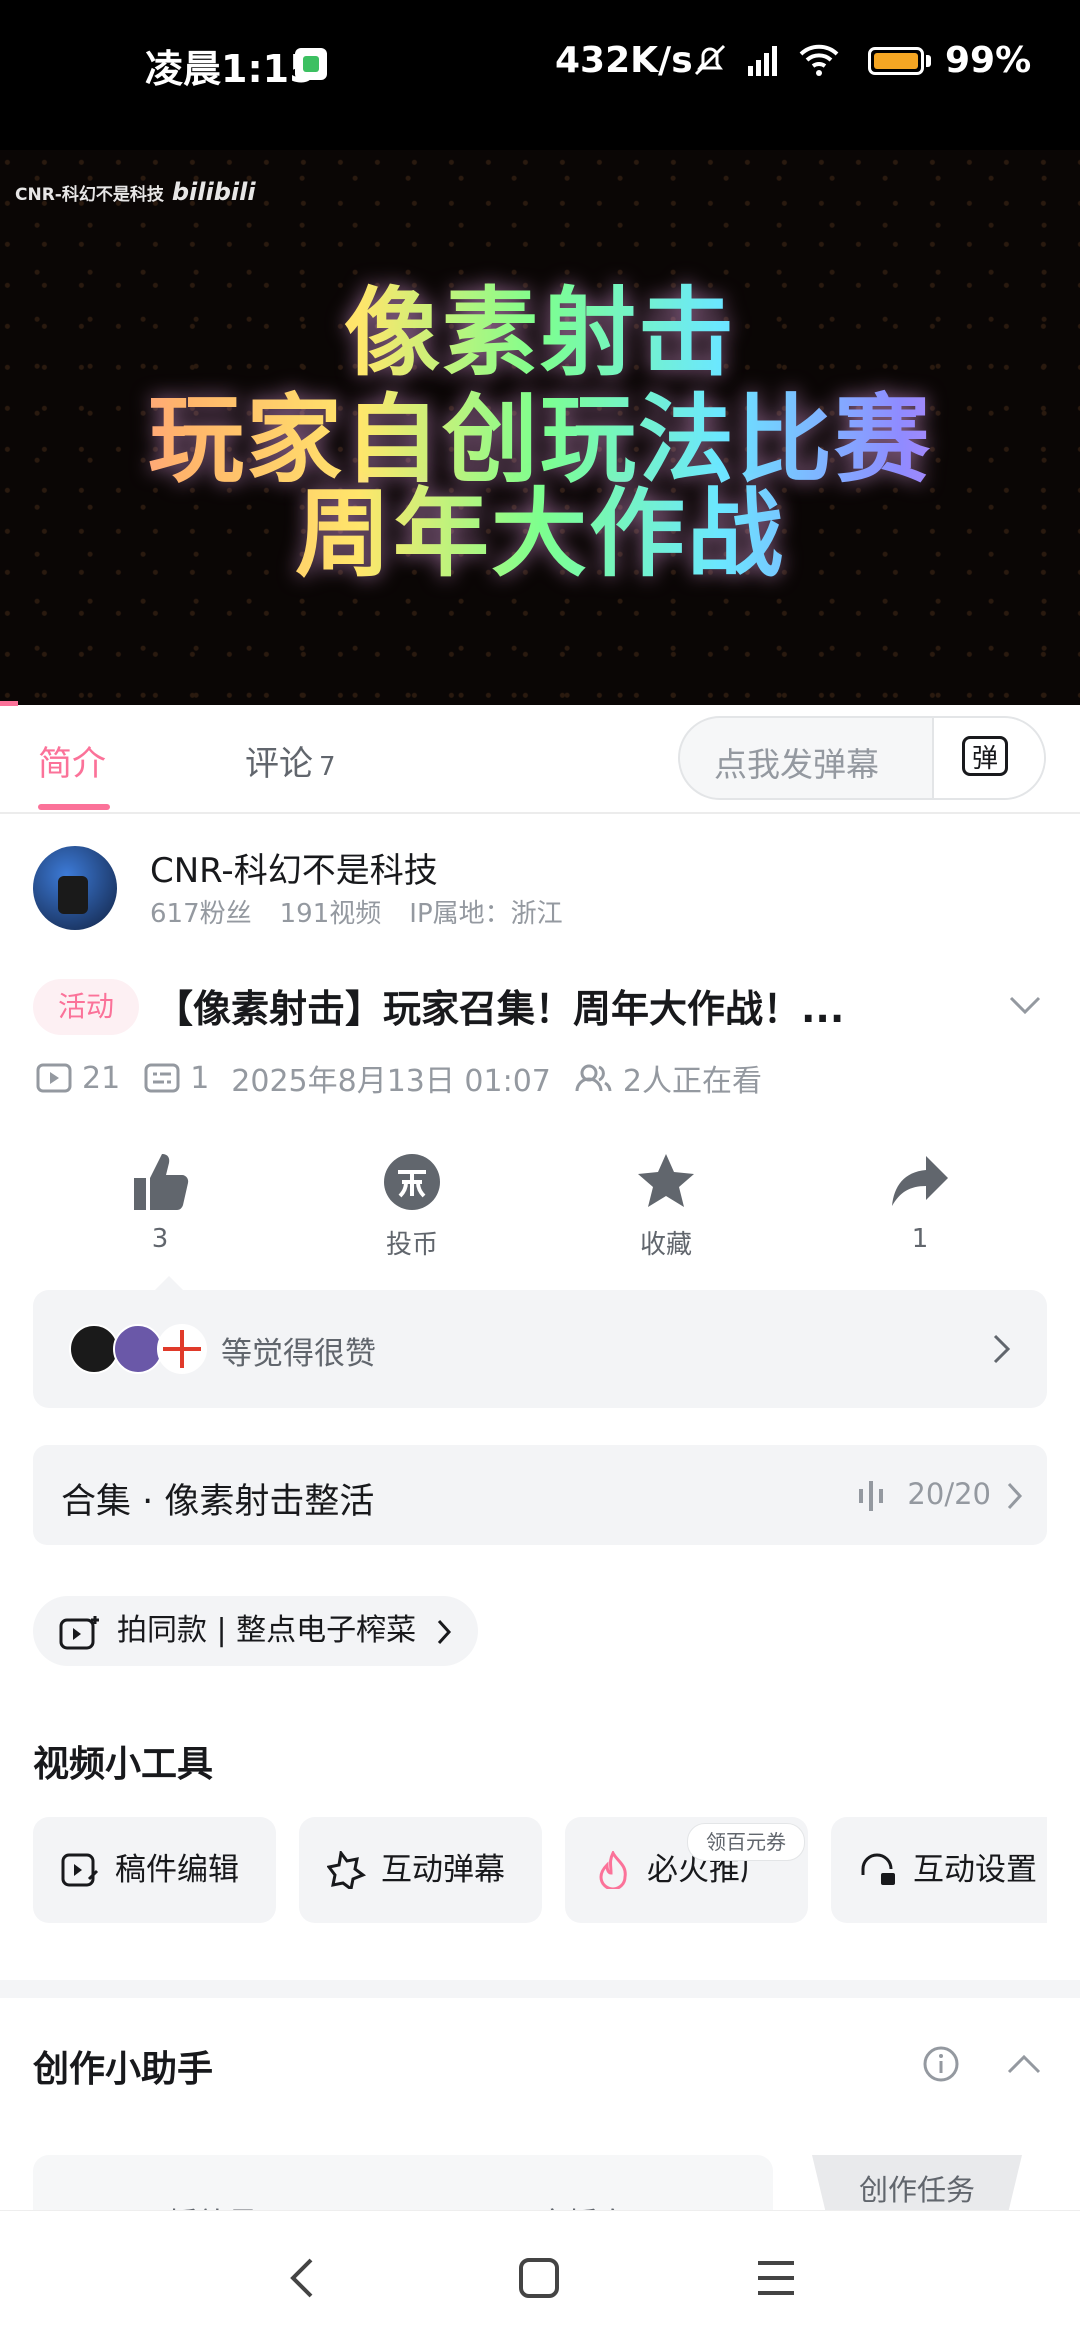 The width and height of the screenshot is (1080, 2341). I want to click on comments-count: 7, so click(327, 767).